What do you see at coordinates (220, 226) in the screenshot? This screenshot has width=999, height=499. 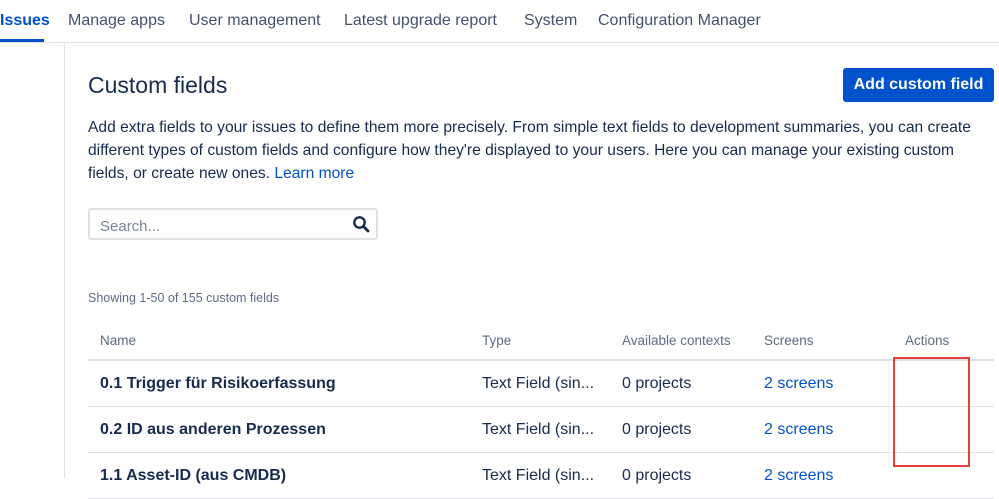 I see `search-input` at bounding box center [220, 226].